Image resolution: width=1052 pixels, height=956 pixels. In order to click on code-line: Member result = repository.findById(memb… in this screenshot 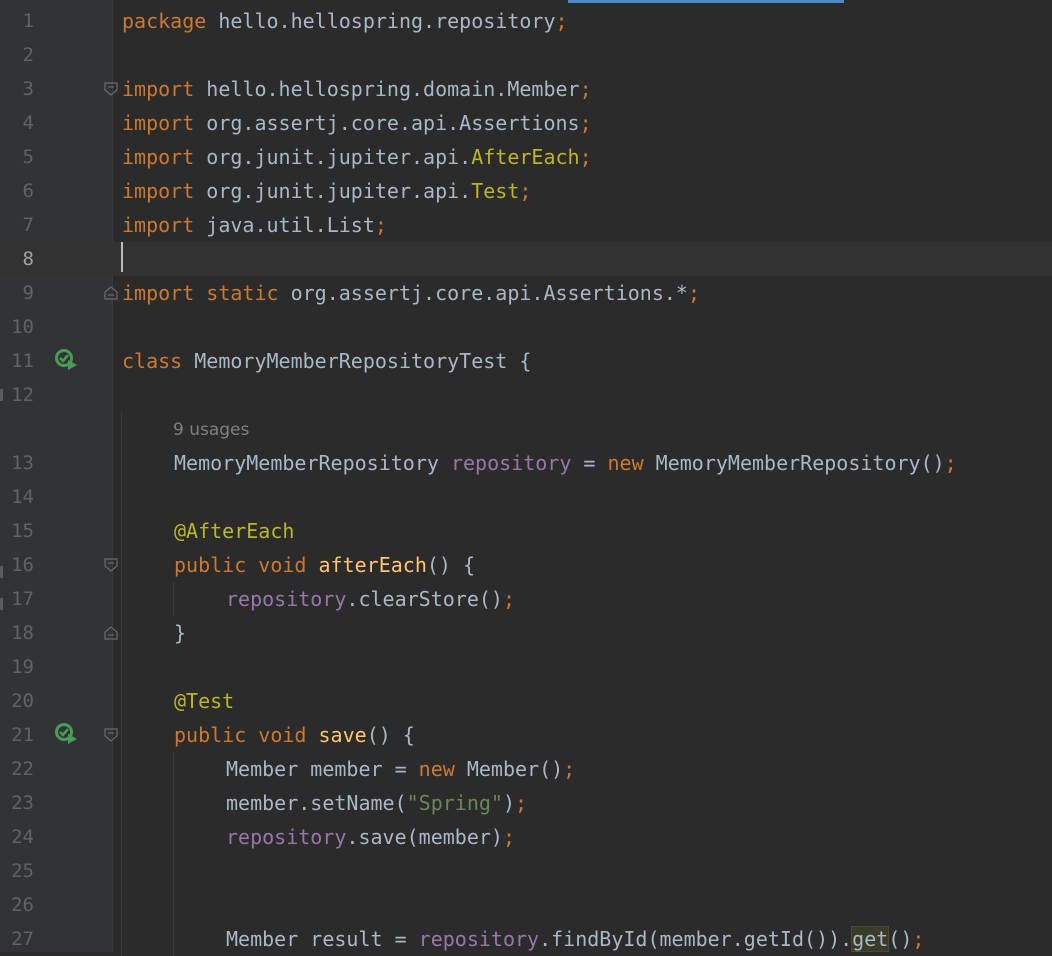, I will do `click(575, 939)`.